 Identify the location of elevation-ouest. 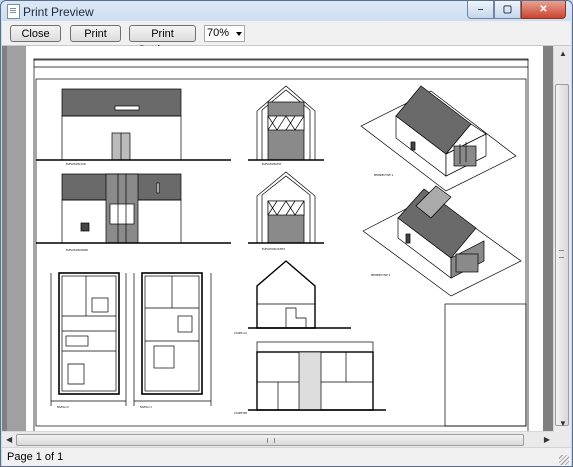
(286, 207).